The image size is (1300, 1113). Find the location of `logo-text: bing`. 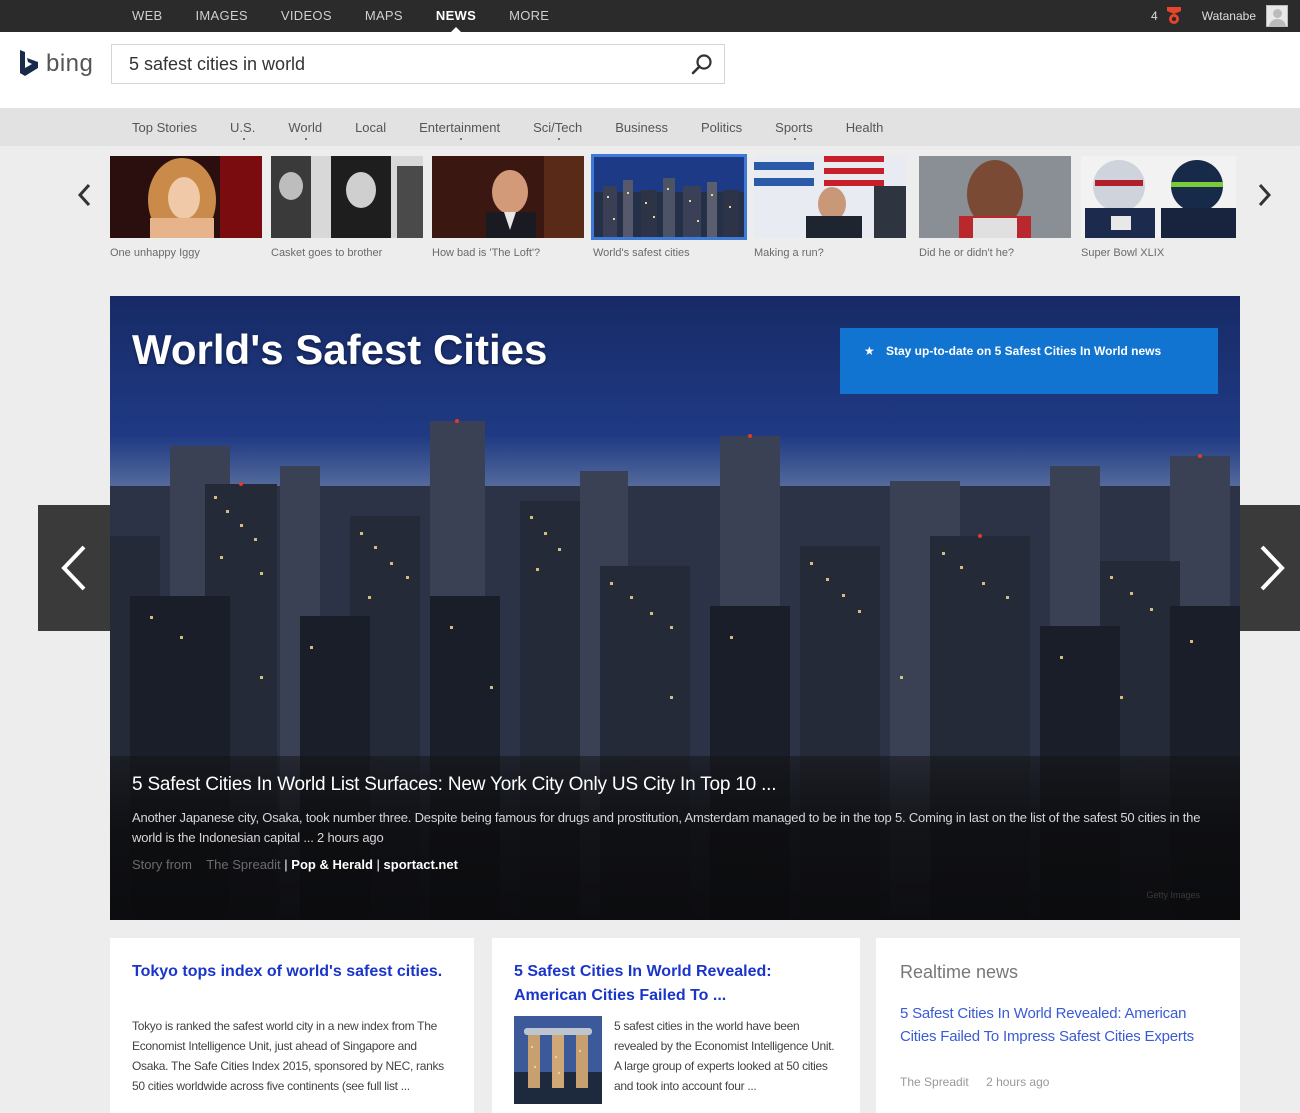

logo-text: bing is located at coordinates (70, 63).